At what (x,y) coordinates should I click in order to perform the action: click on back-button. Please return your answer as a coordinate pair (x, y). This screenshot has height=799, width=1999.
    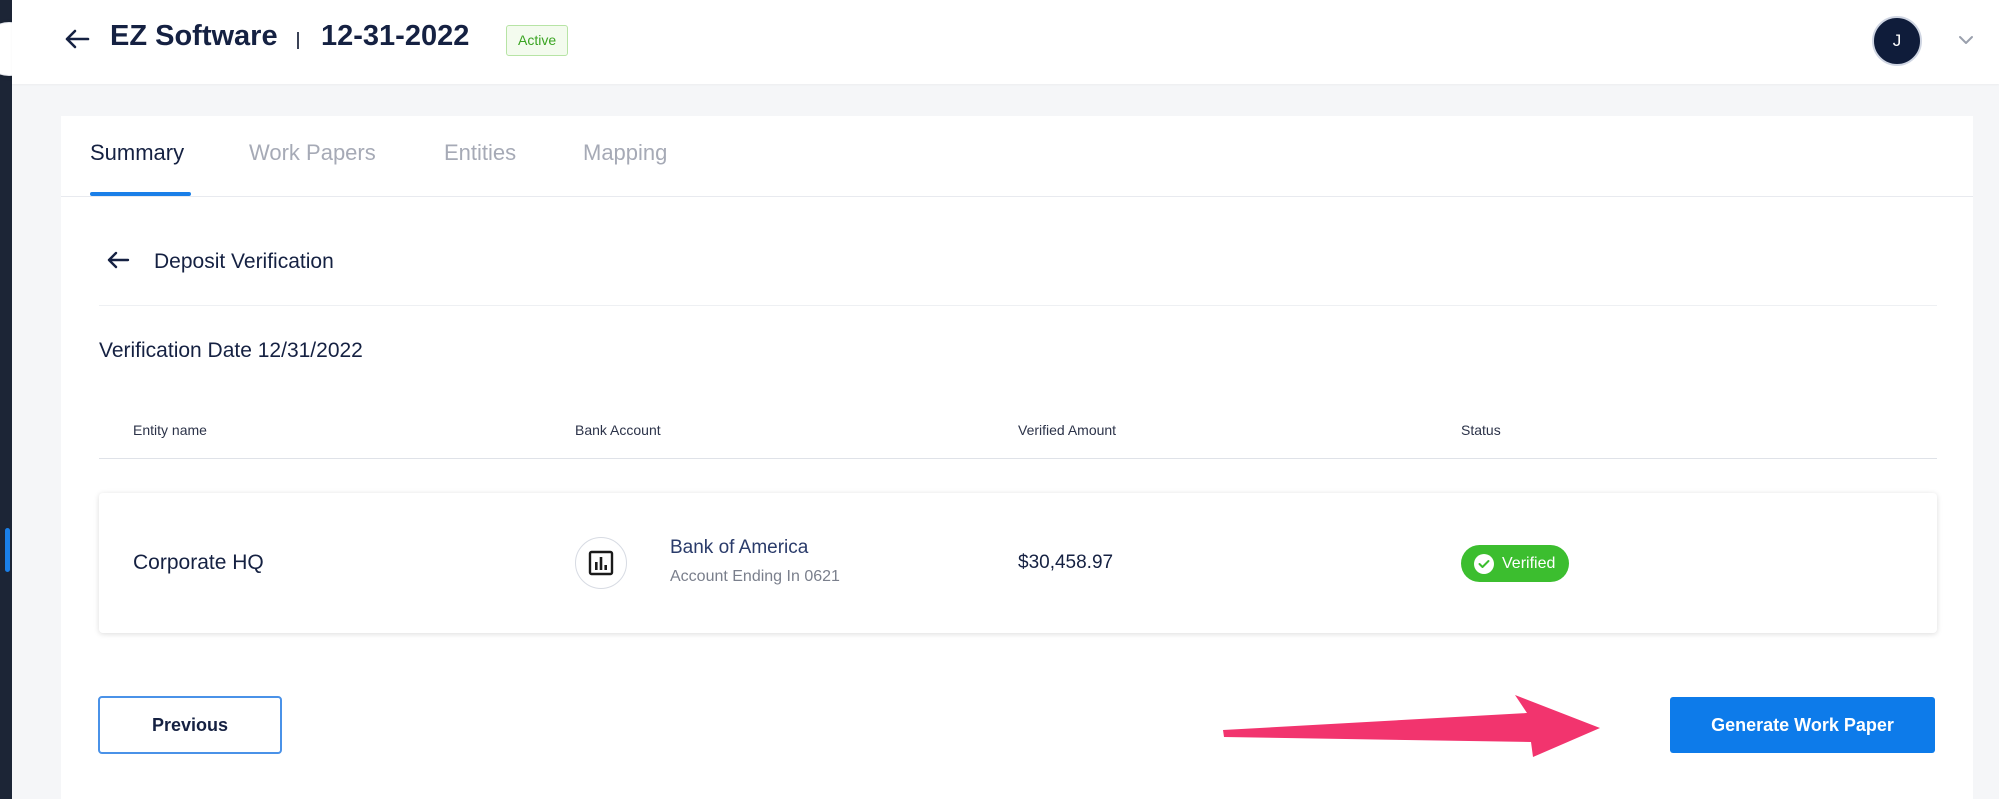
    Looking at the image, I should click on (77, 41).